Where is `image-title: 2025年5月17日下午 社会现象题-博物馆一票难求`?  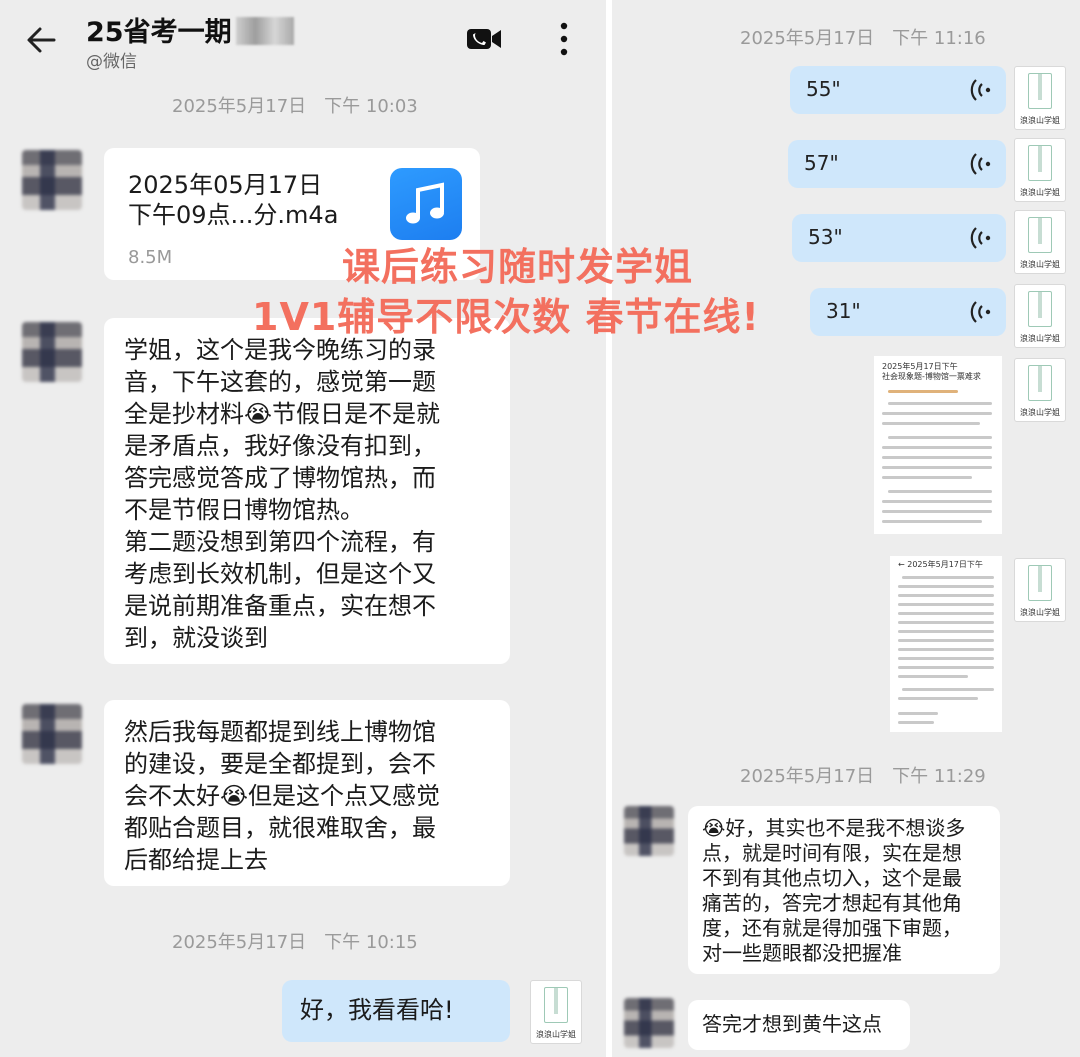 image-title: 2025年5月17日下午 社会现象题-博物馆一票难求 is located at coordinates (931, 371).